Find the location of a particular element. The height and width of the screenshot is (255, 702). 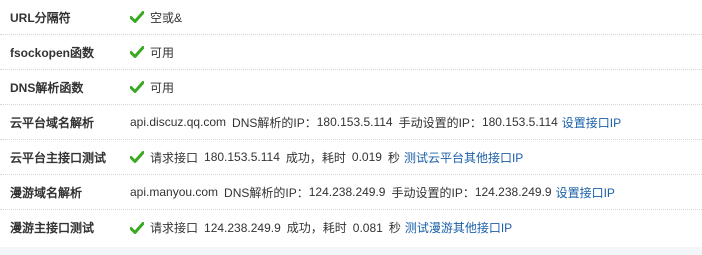

row-label: 云平台域名解析 is located at coordinates (52, 122).